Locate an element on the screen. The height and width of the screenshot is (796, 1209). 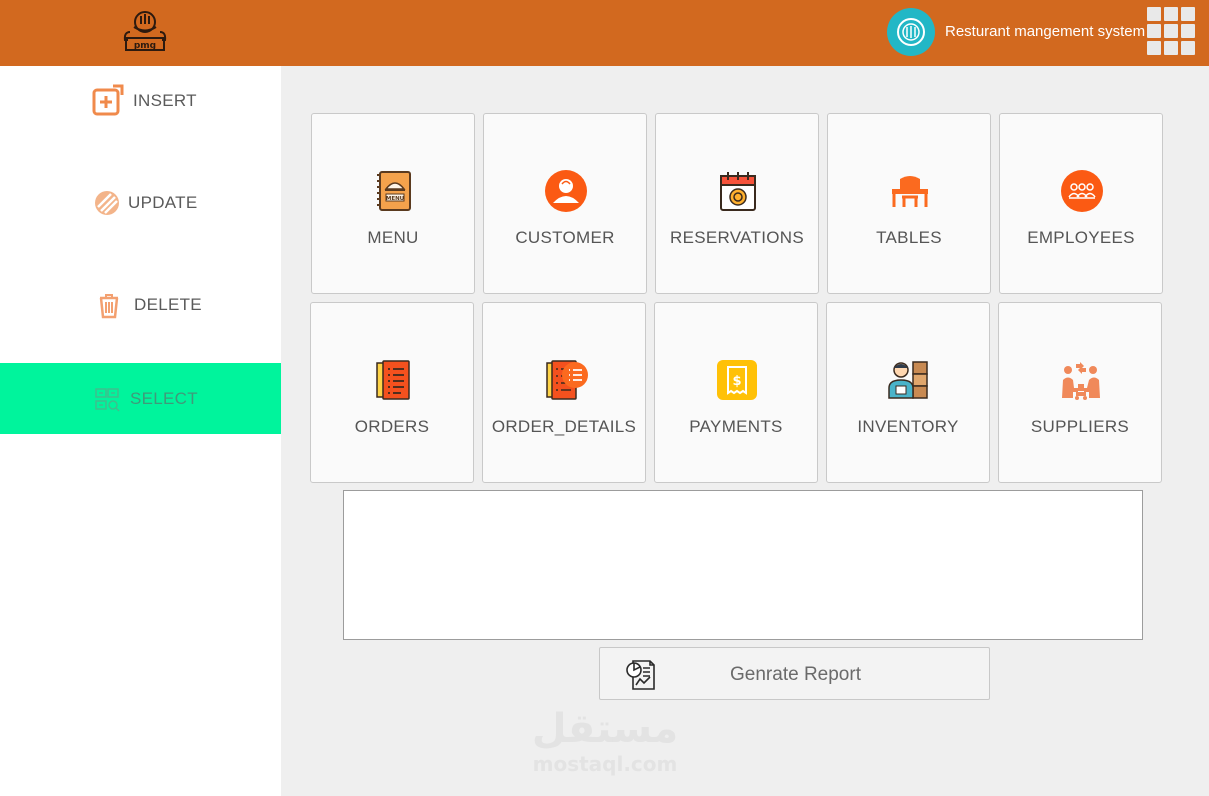
sidebar-item-update: UPDATE is located at coordinates (140, 203).